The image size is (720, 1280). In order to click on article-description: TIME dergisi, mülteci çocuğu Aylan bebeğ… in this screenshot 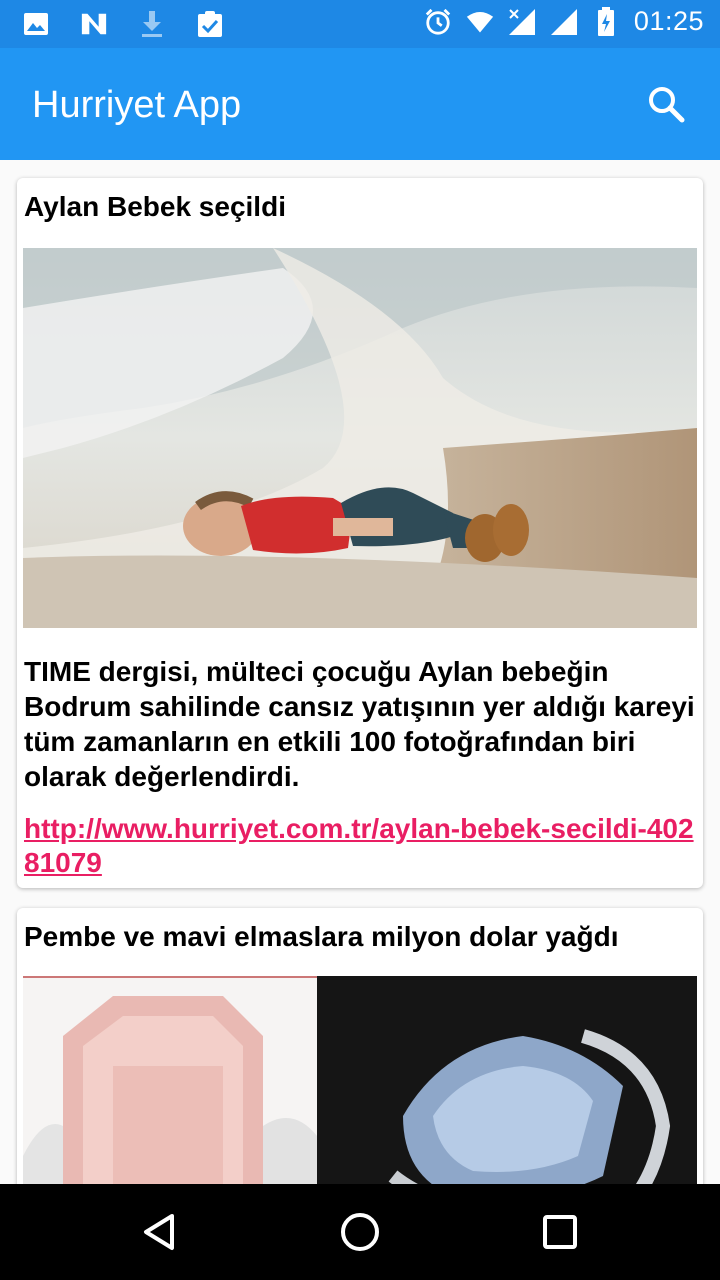, I will do `click(359, 724)`.